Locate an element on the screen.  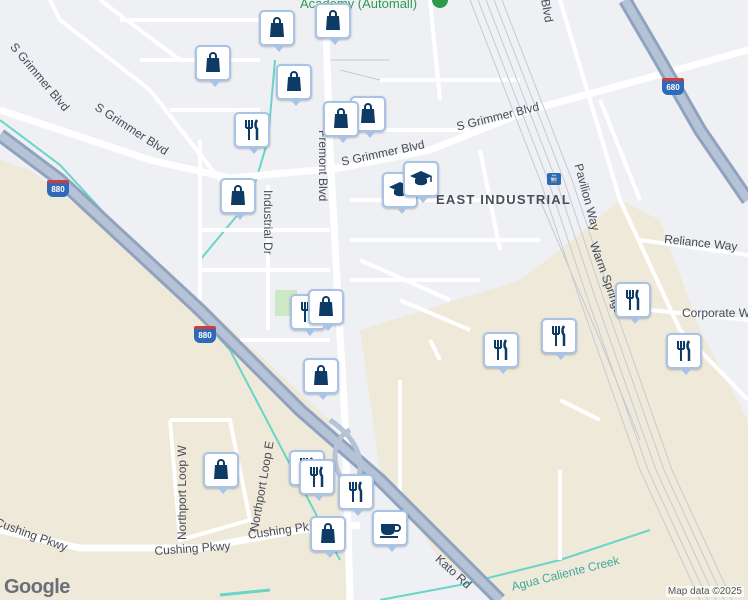
street-label-corporate: Corporate Way is located at coordinates (715, 313).